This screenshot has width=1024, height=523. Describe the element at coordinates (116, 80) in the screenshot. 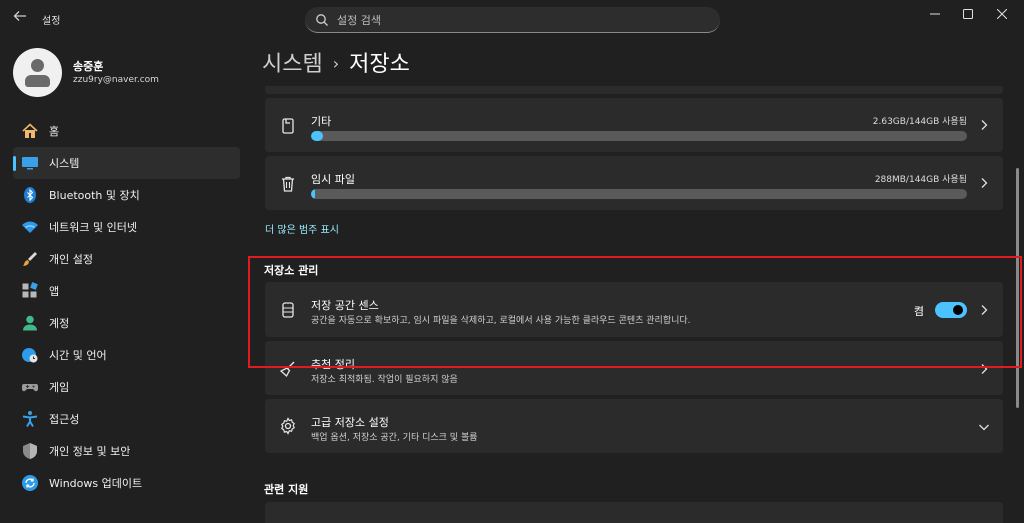

I see `user-email: zzu9ry@naver.com` at that location.